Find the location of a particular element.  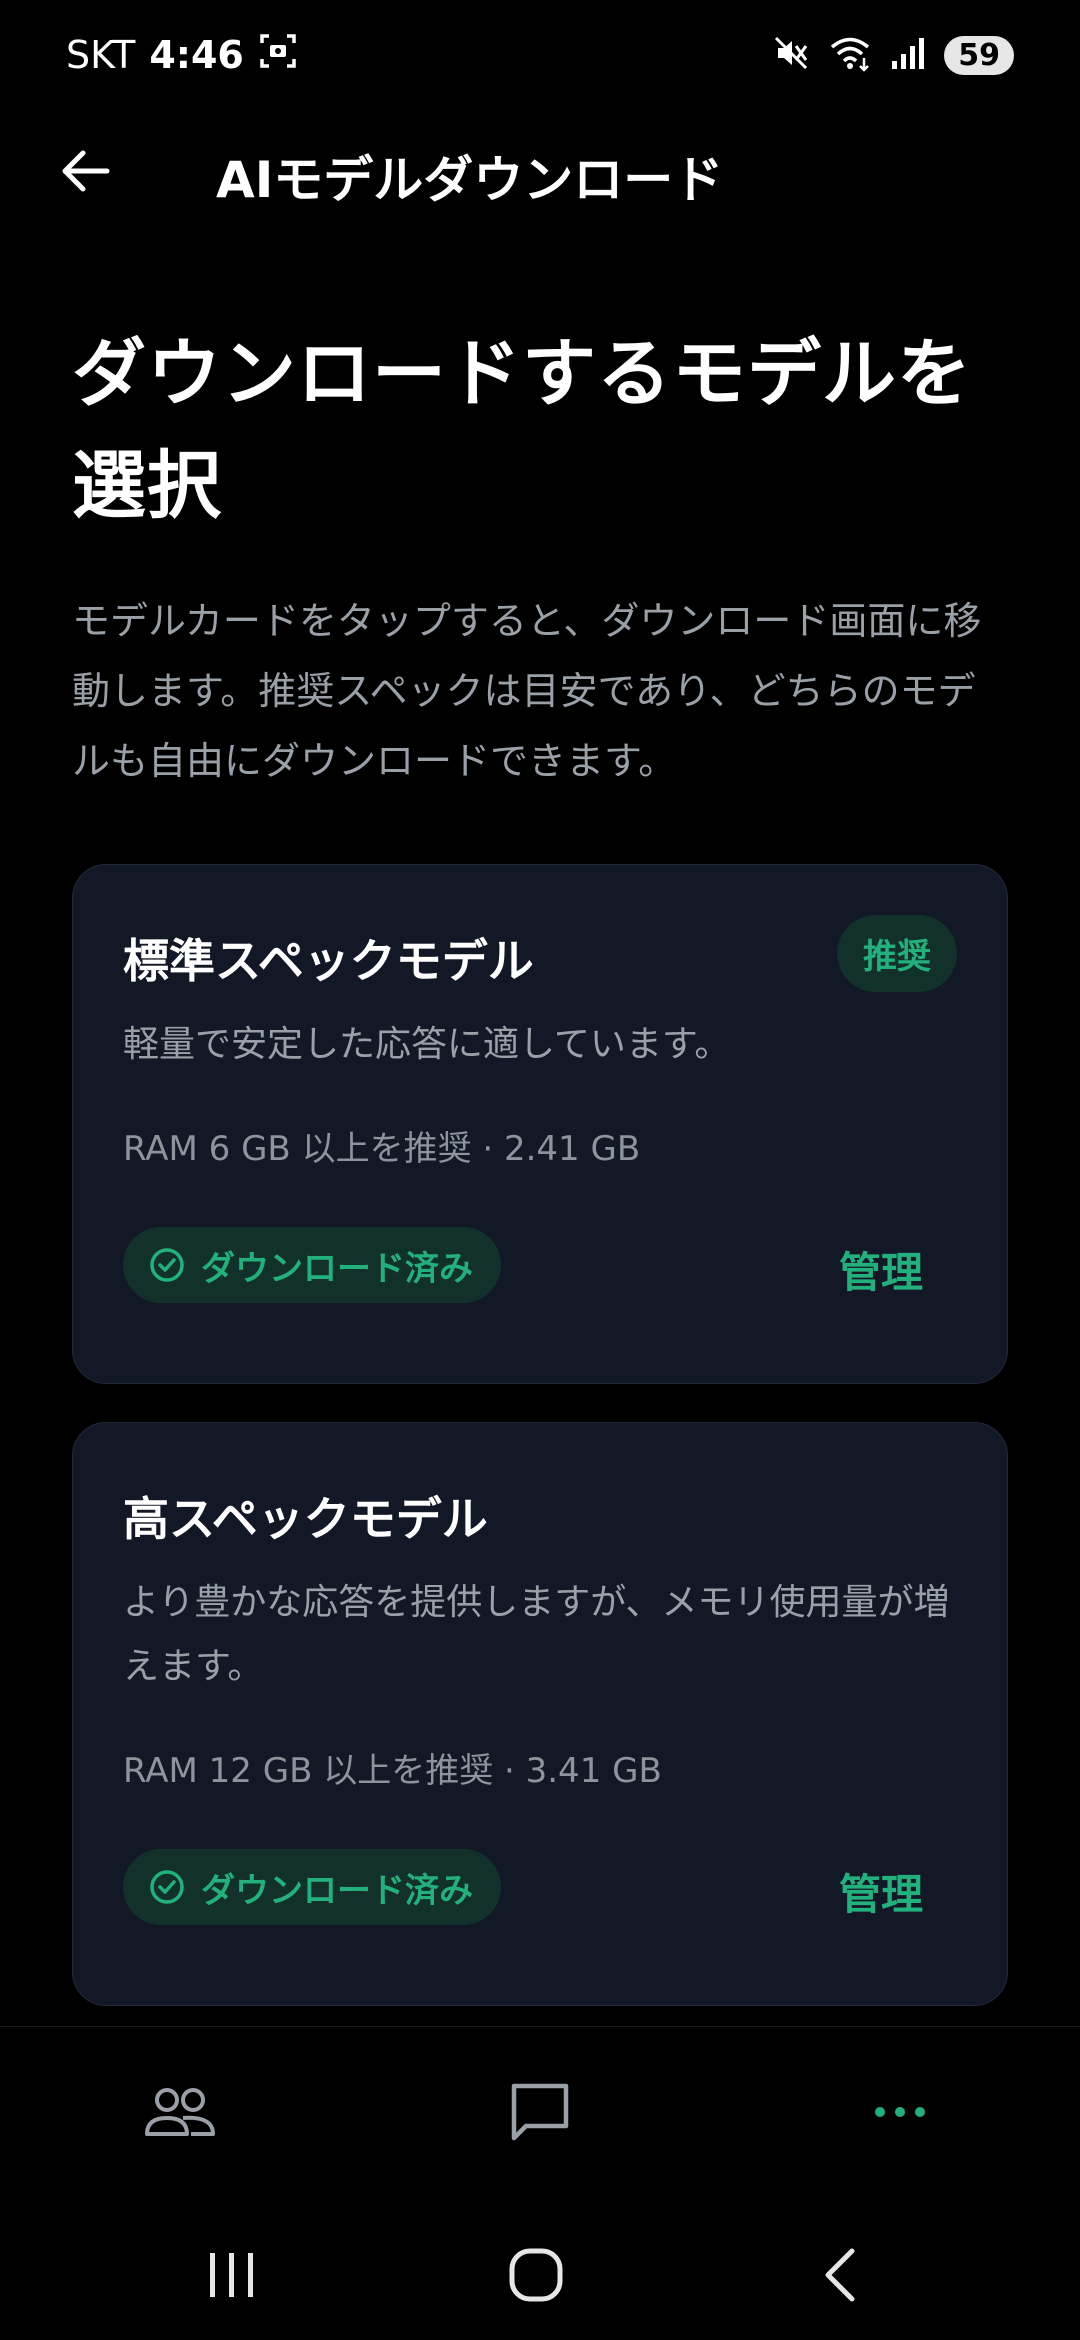

home-icon is located at coordinates (536, 2275).